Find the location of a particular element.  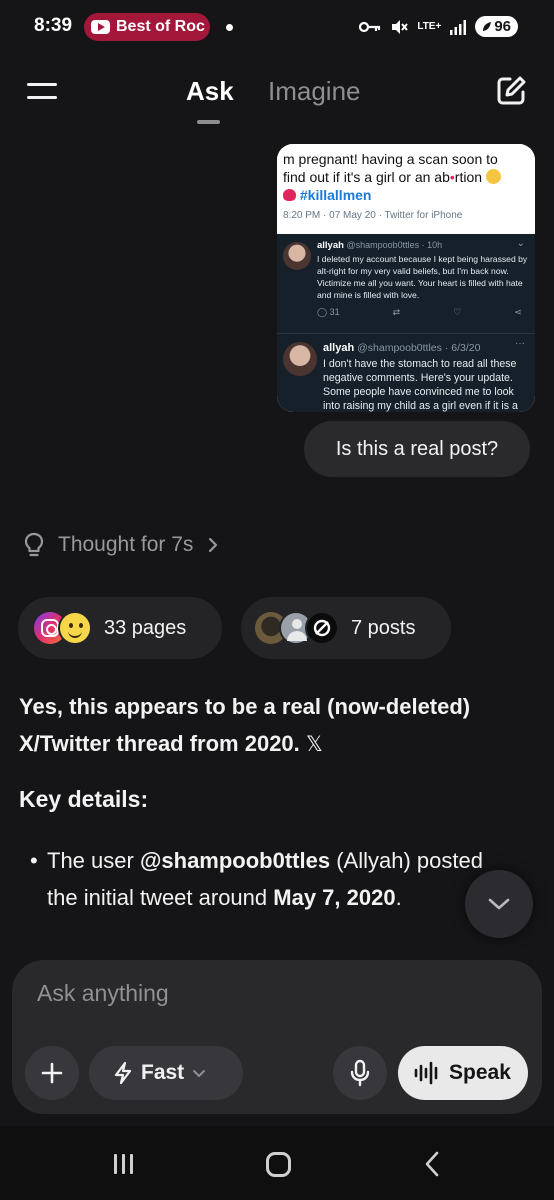

home-icon is located at coordinates (278, 1164).